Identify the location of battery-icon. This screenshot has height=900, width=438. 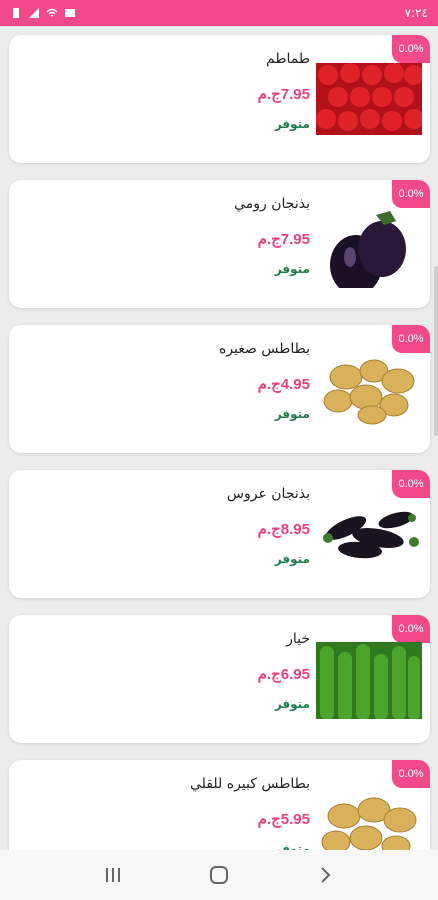
(16, 13).